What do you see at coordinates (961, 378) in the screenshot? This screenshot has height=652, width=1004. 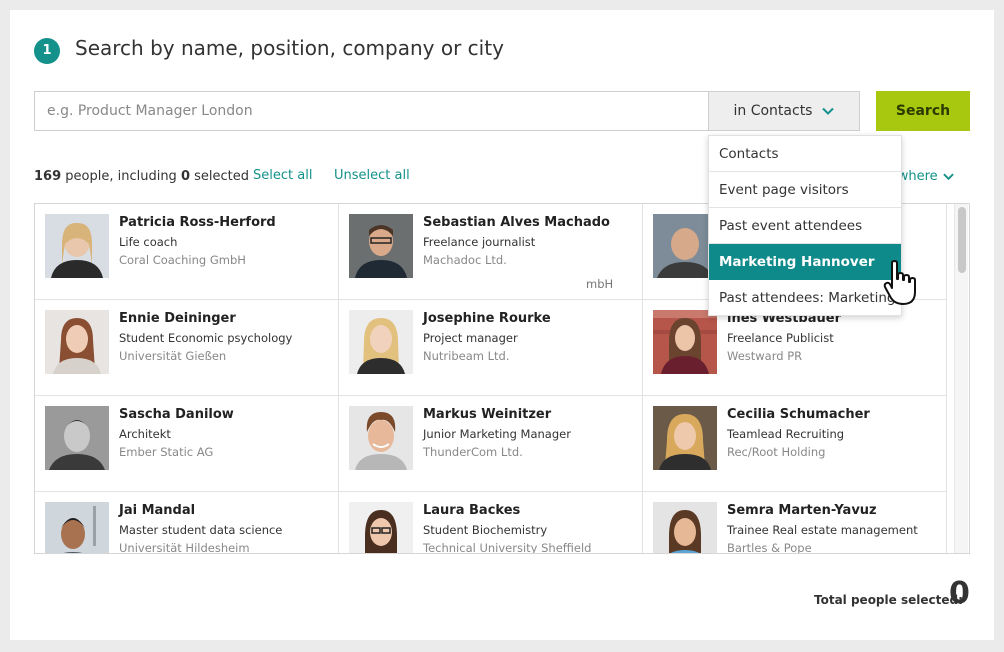 I see `scrollbar` at bounding box center [961, 378].